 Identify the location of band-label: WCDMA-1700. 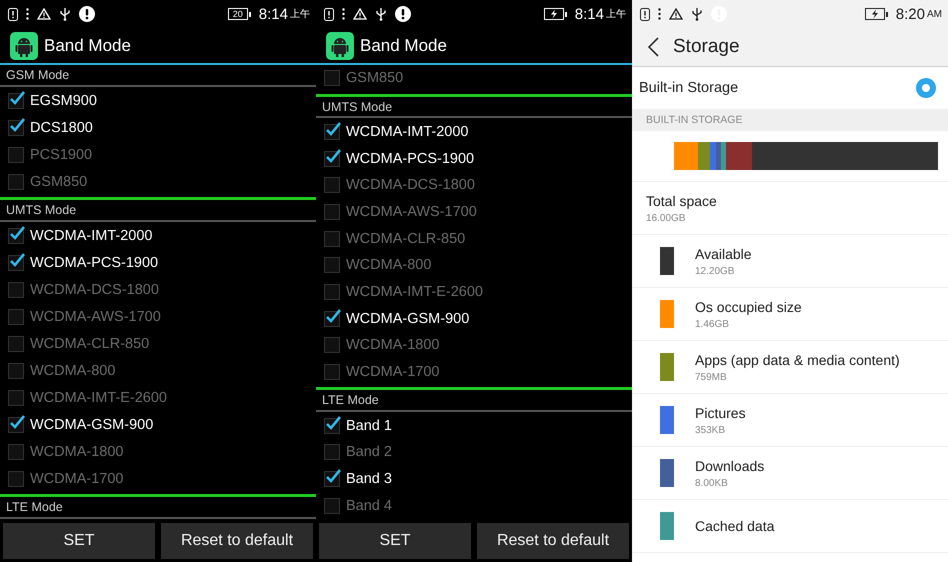
(393, 372).